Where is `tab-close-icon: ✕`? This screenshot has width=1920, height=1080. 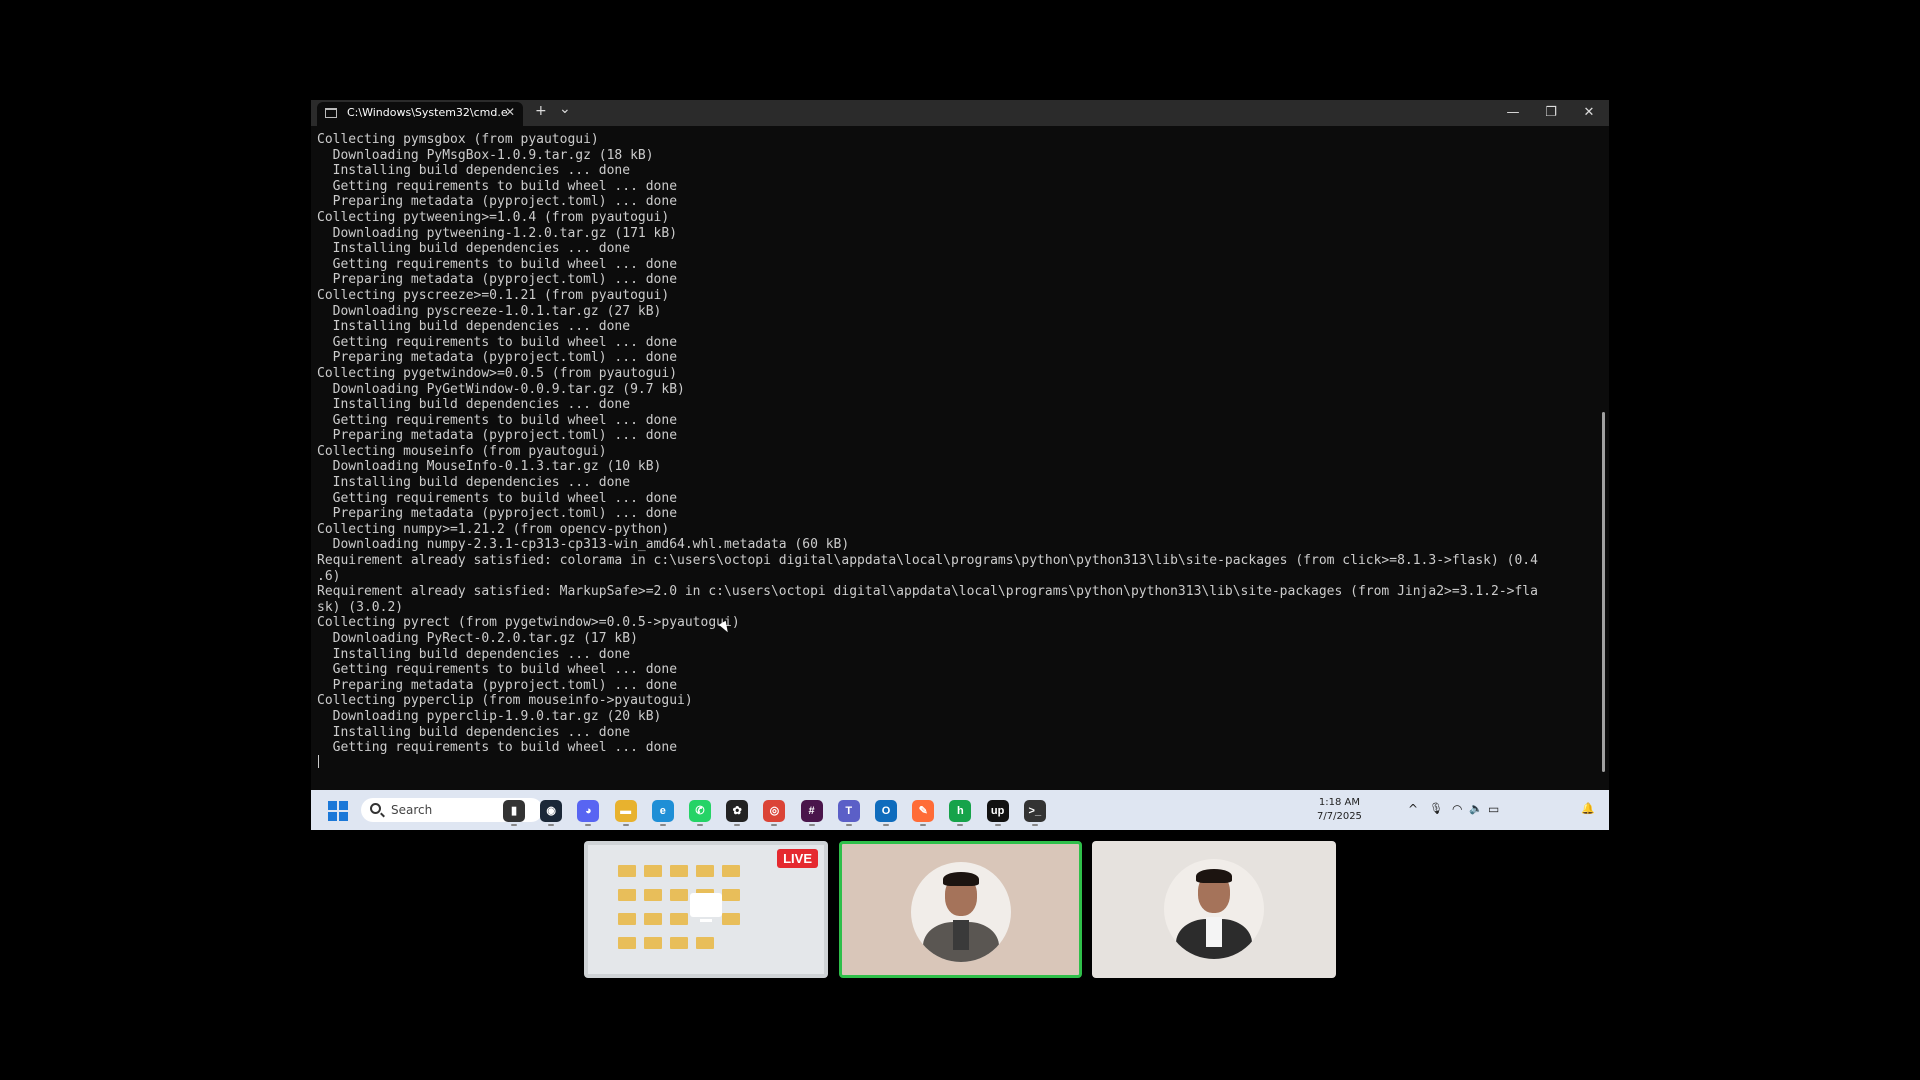
tab-close-icon: ✕ is located at coordinates (510, 112).